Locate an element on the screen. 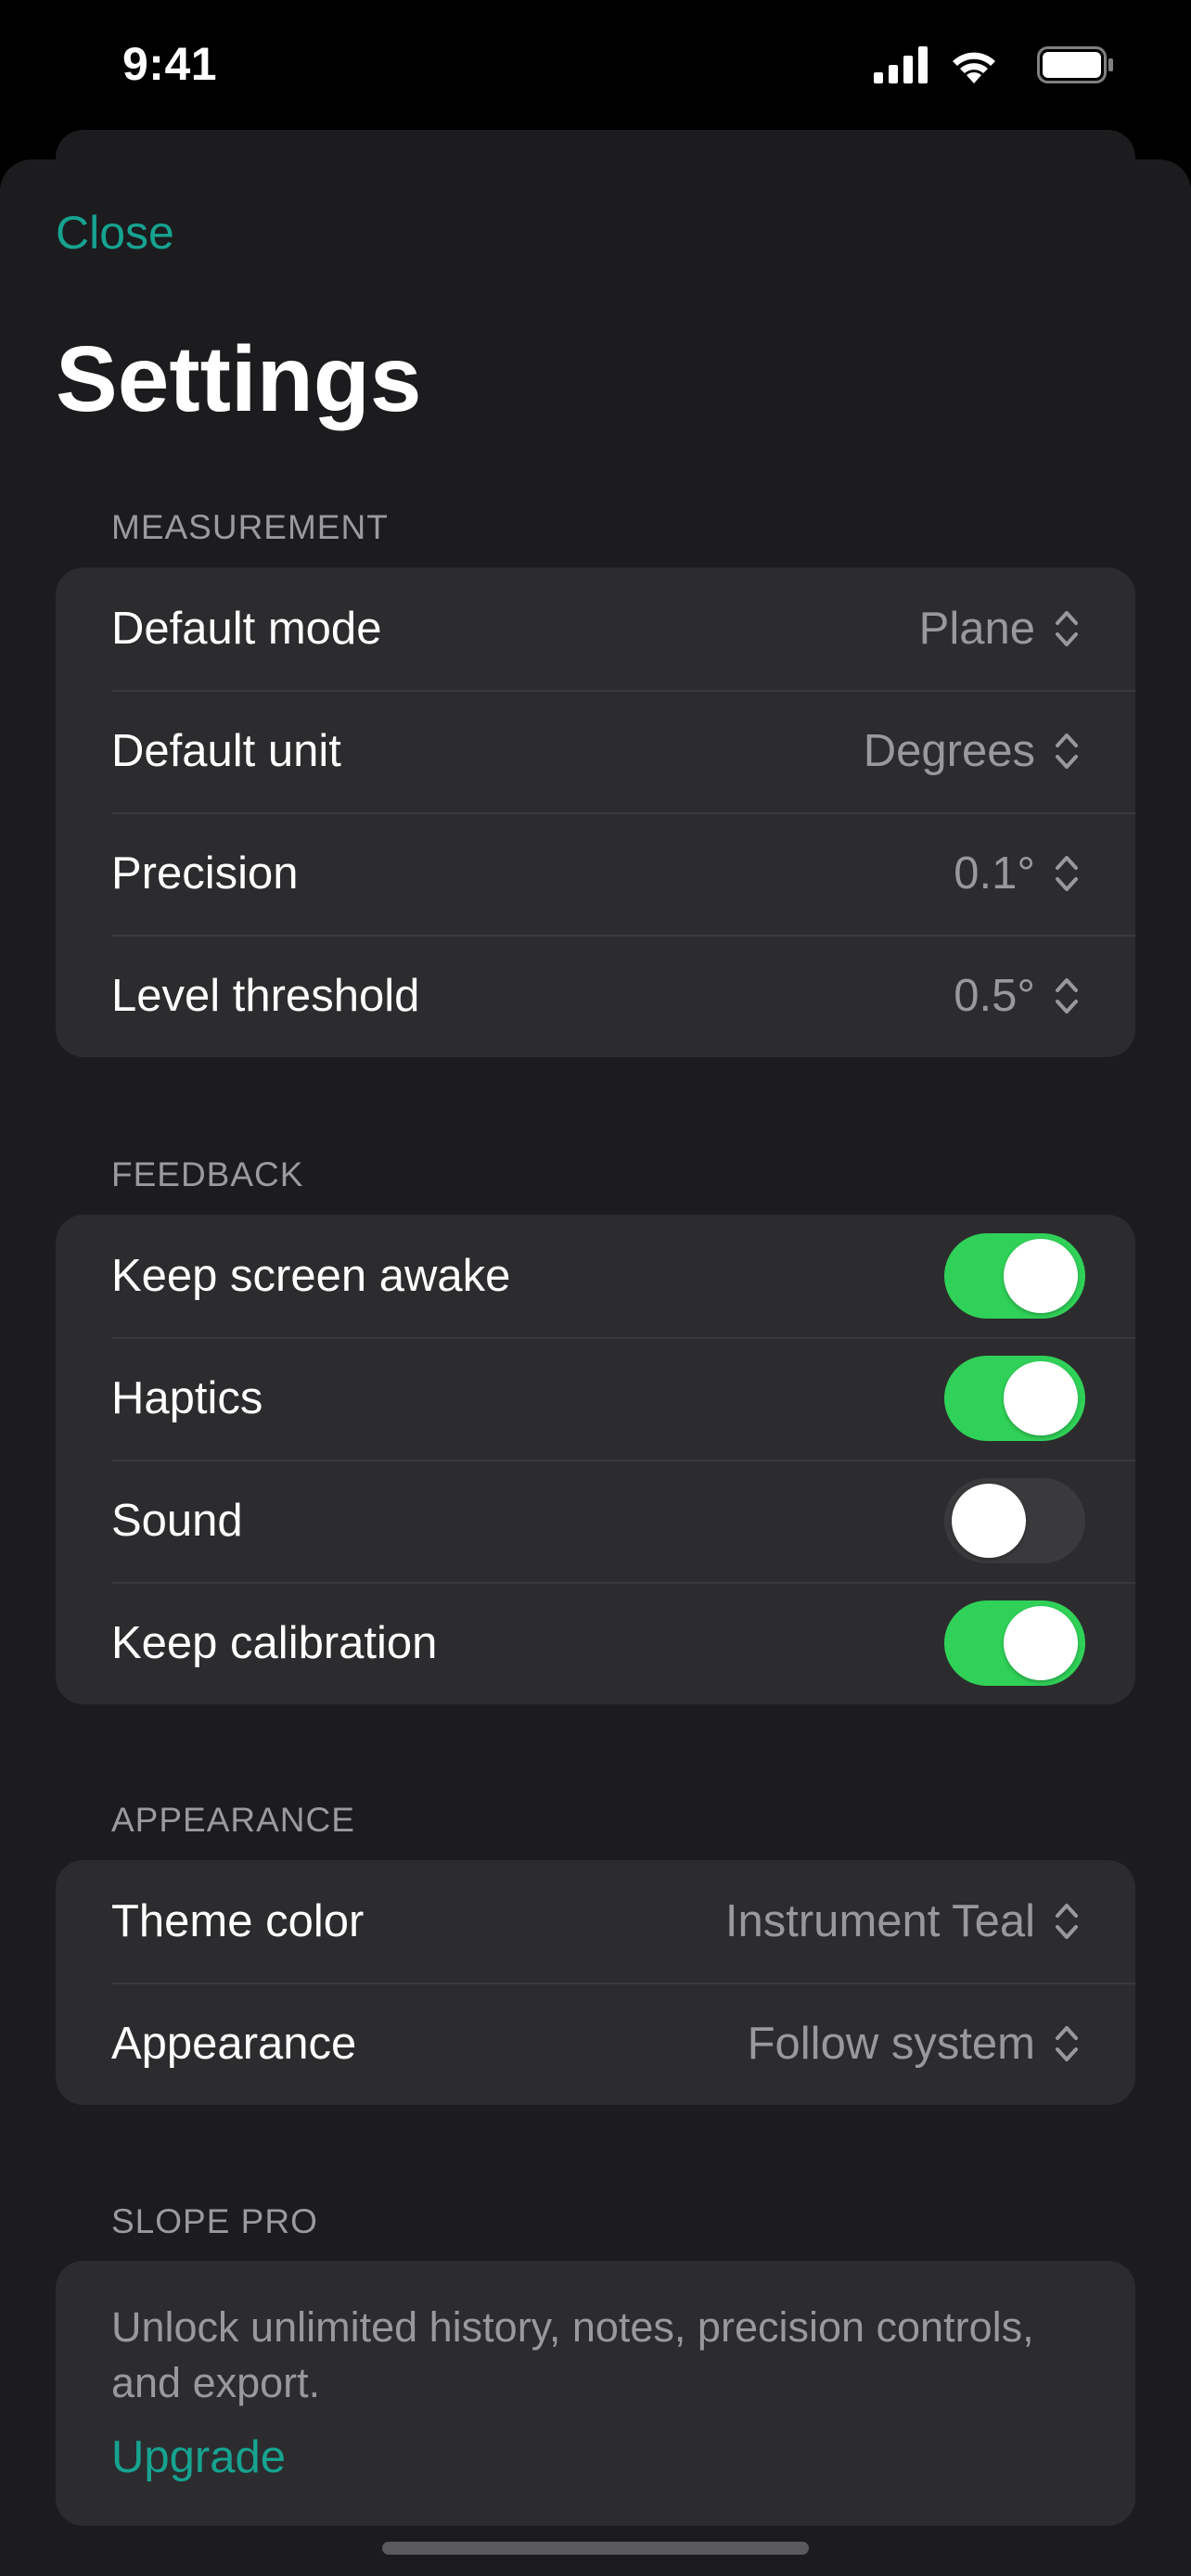 This screenshot has width=1191, height=2576. upgrade-button: Upgrade is located at coordinates (198, 2457).